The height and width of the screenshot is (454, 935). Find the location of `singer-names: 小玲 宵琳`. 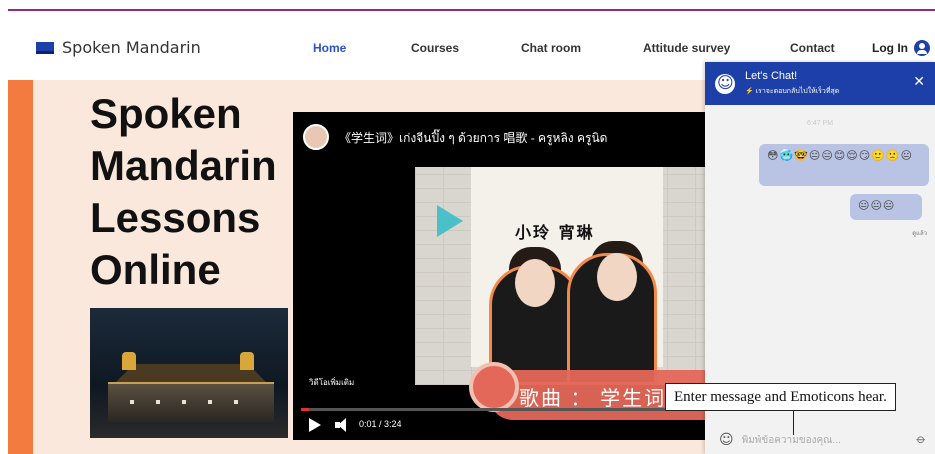

singer-names: 小玲 宵琳 is located at coordinates (555, 232).